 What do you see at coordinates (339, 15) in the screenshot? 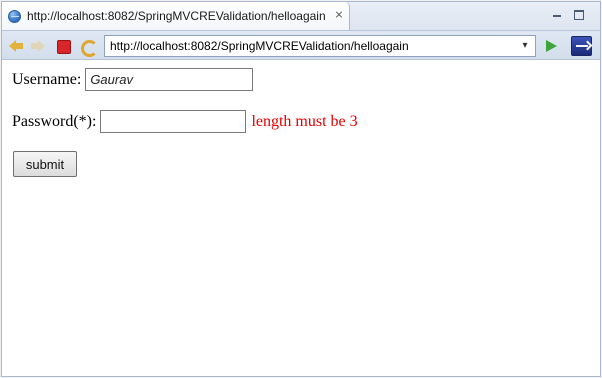
I see `close-icon: ⨯` at bounding box center [339, 15].